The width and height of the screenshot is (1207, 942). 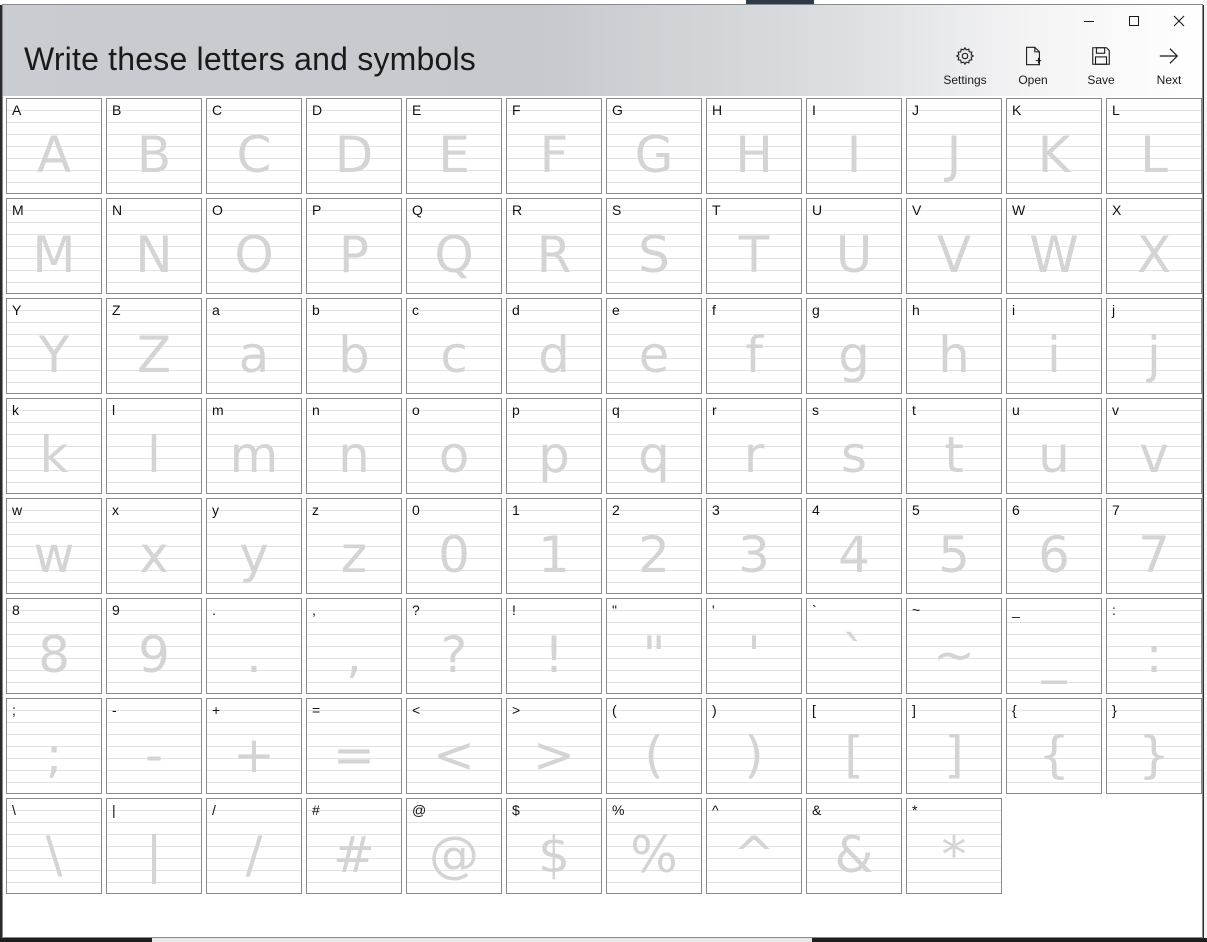 I want to click on glyph-cell: yy, so click(x=254, y=546).